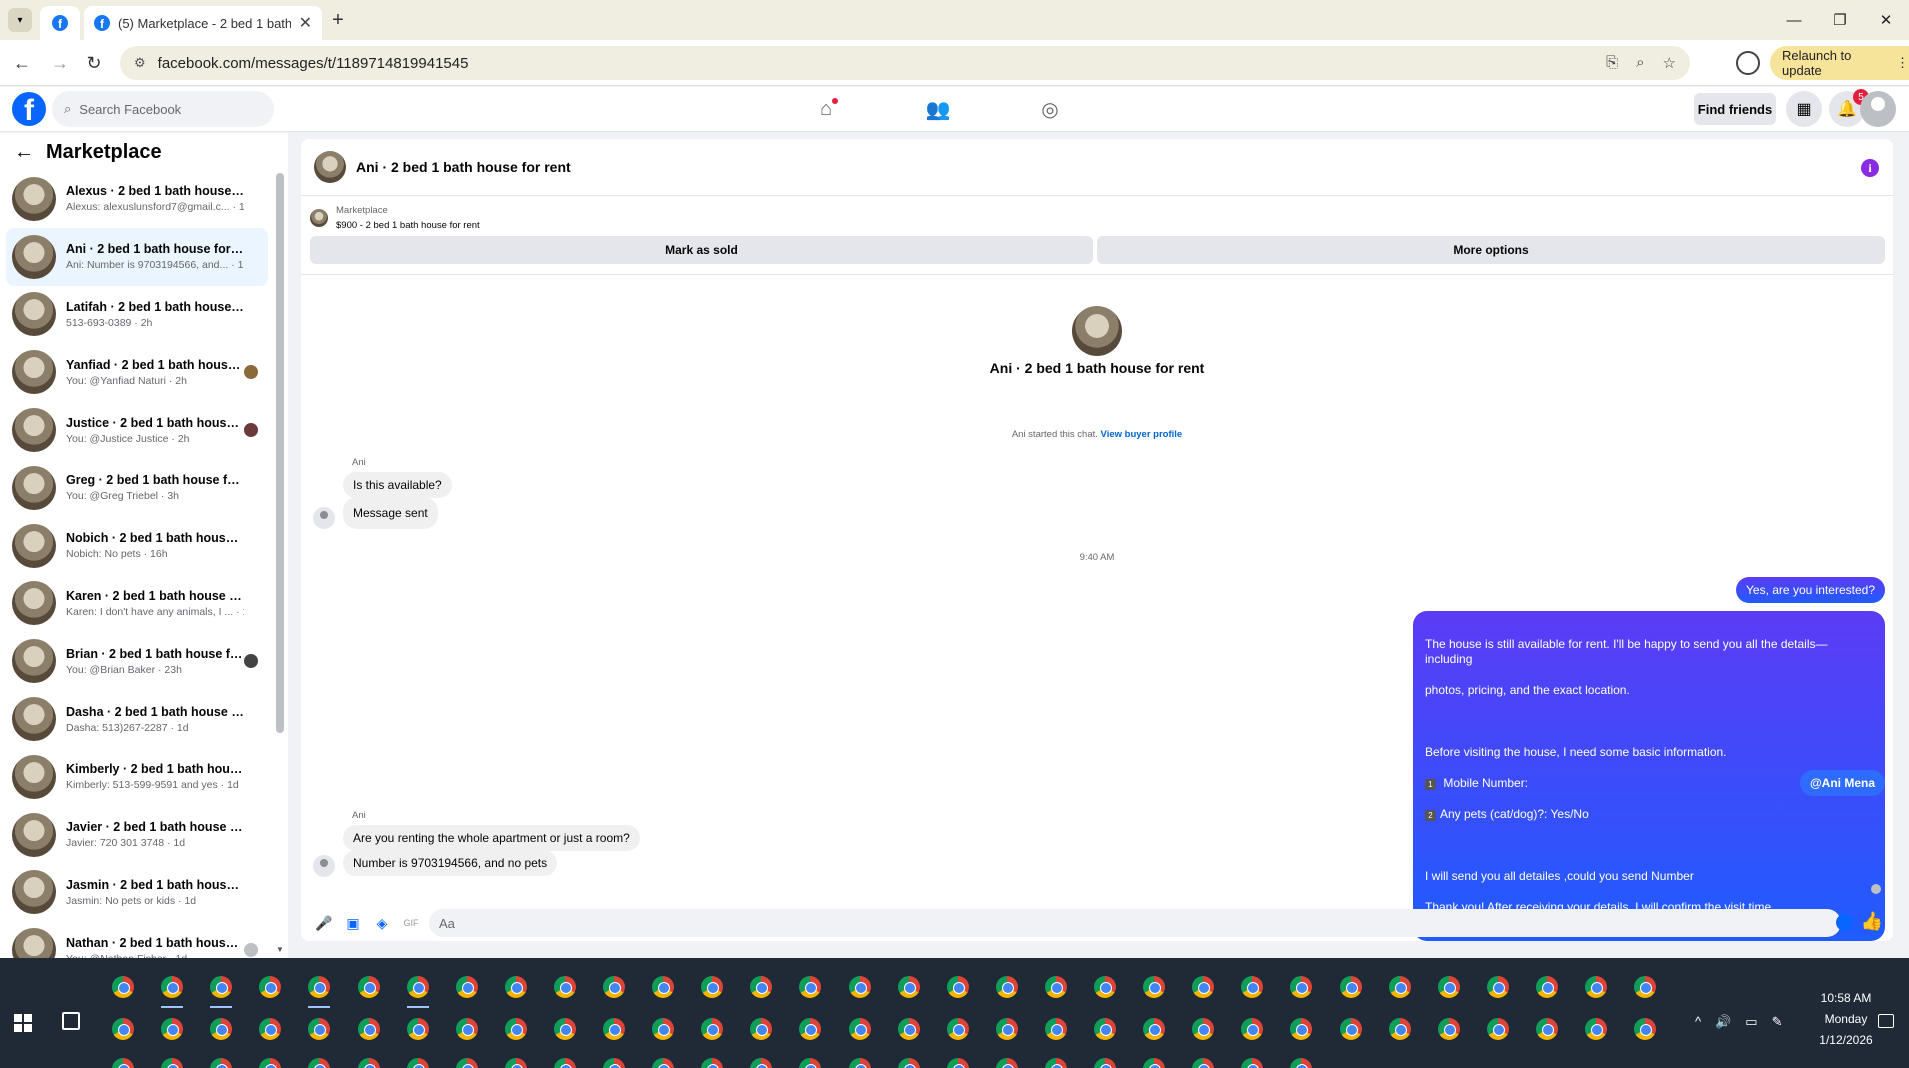 The width and height of the screenshot is (1909, 1068). What do you see at coordinates (1872, 921) in the screenshot?
I see `thumbs-up-icon: 👍` at bounding box center [1872, 921].